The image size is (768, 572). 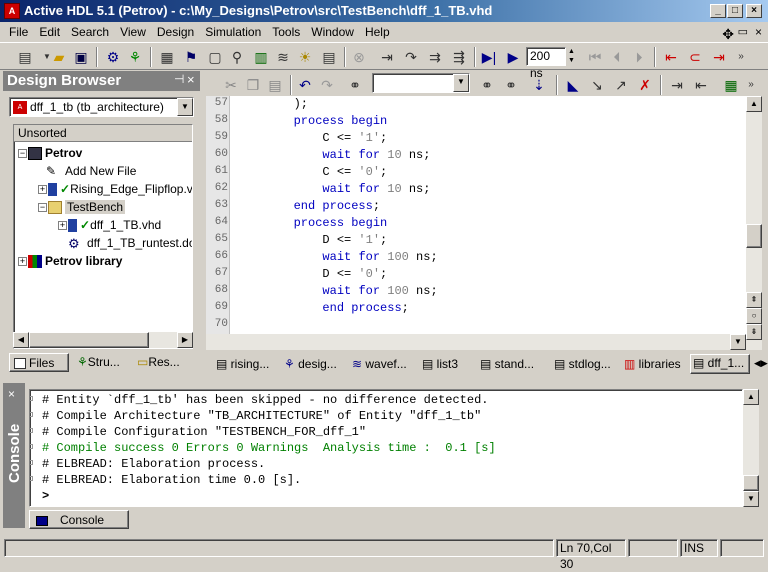 I want to click on new-icon: ▤, so click(x=25, y=57).